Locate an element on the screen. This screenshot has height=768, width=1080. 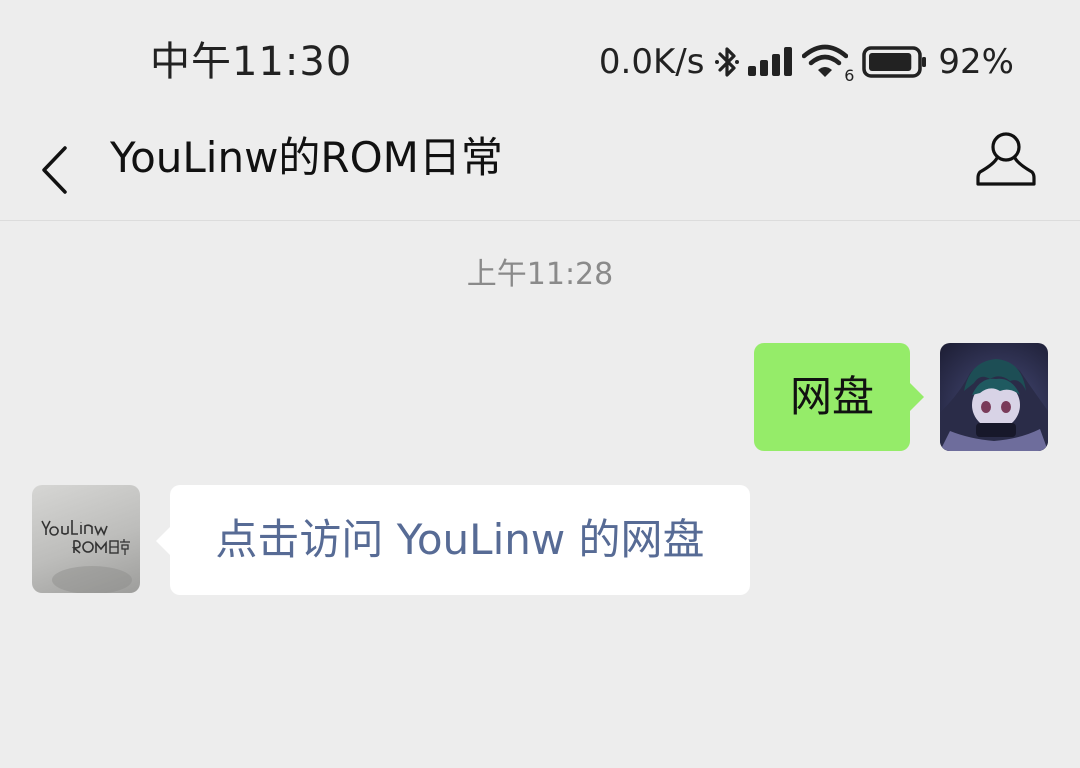
status-indicators: 0.0K/s 6 92% is located at coordinates (806, 62).